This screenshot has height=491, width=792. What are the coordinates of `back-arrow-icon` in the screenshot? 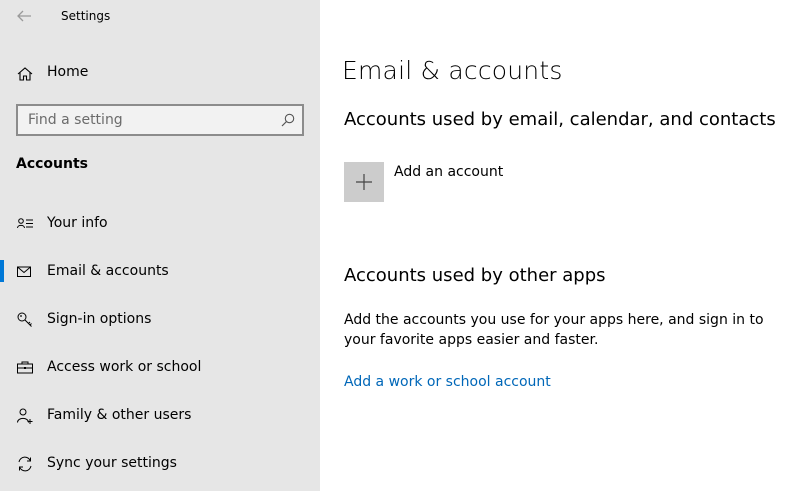 It's located at (24, 16).